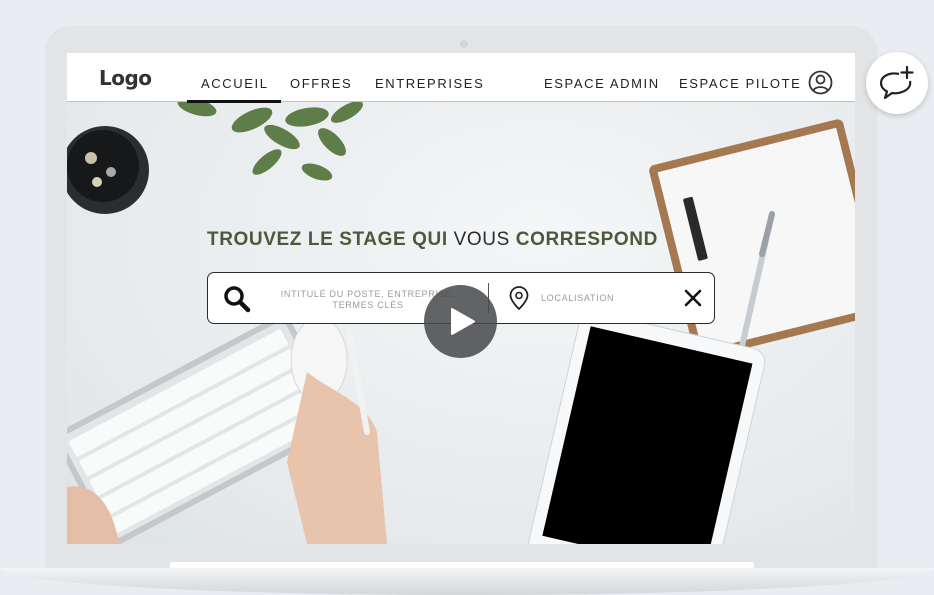  What do you see at coordinates (519, 298) in the screenshot?
I see `map-pin-icon` at bounding box center [519, 298].